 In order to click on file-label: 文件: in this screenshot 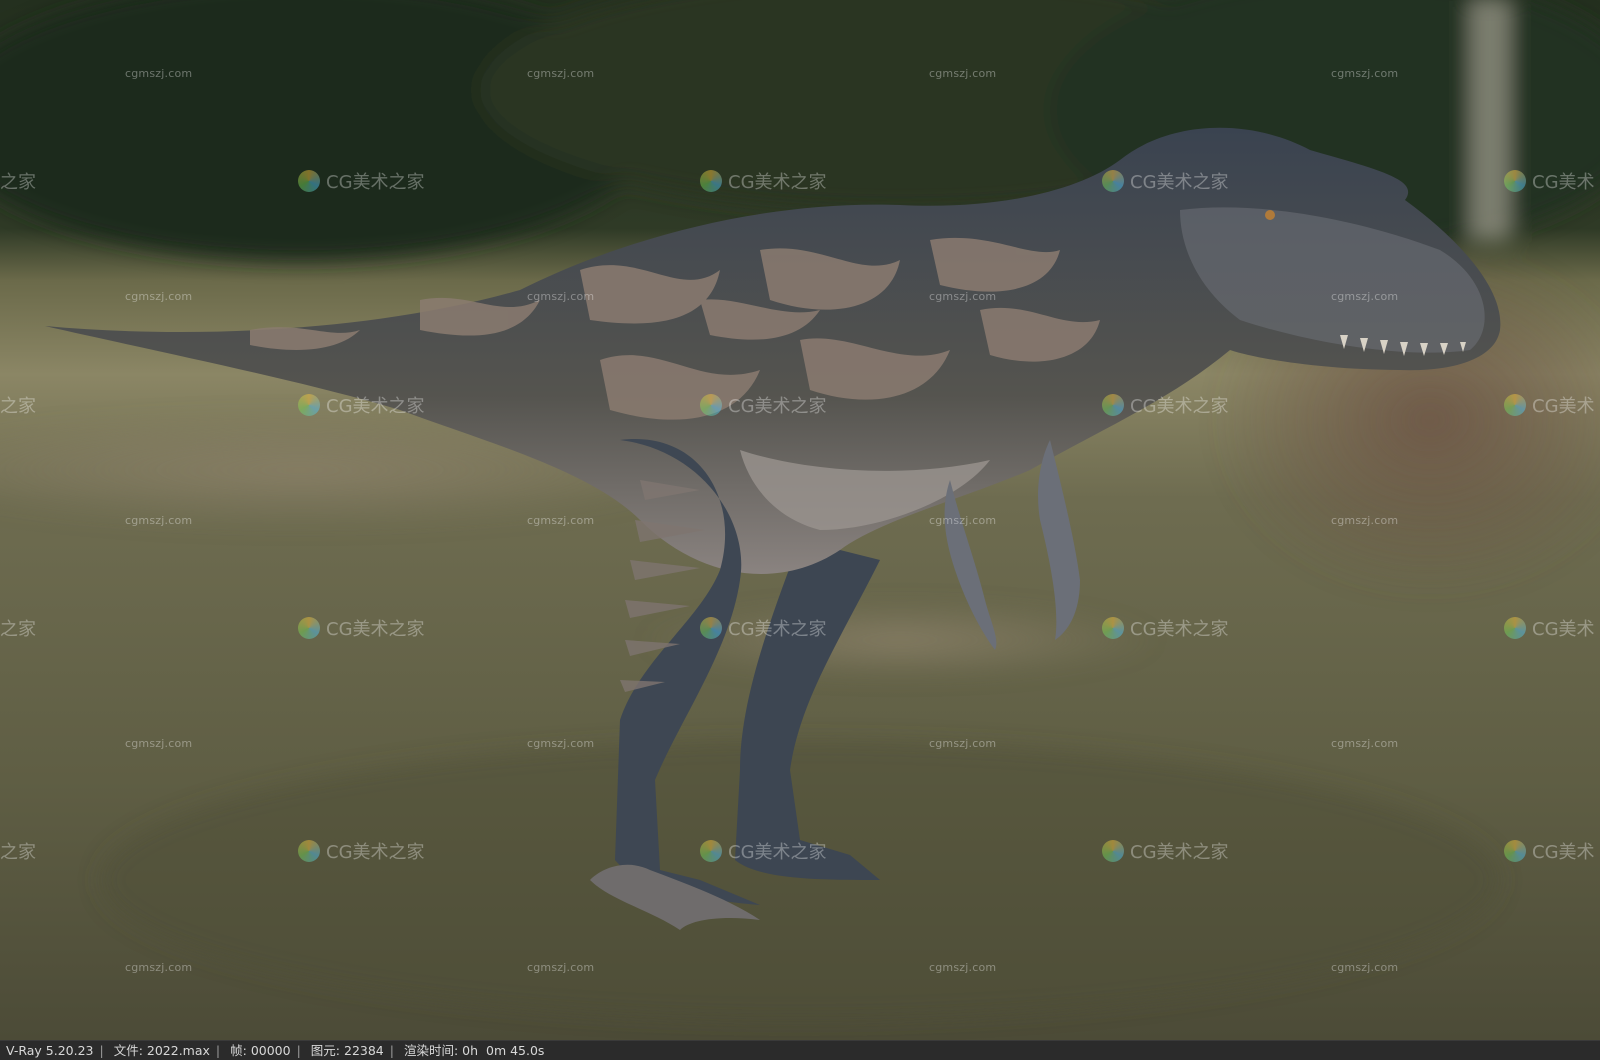, I will do `click(128, 1050)`.